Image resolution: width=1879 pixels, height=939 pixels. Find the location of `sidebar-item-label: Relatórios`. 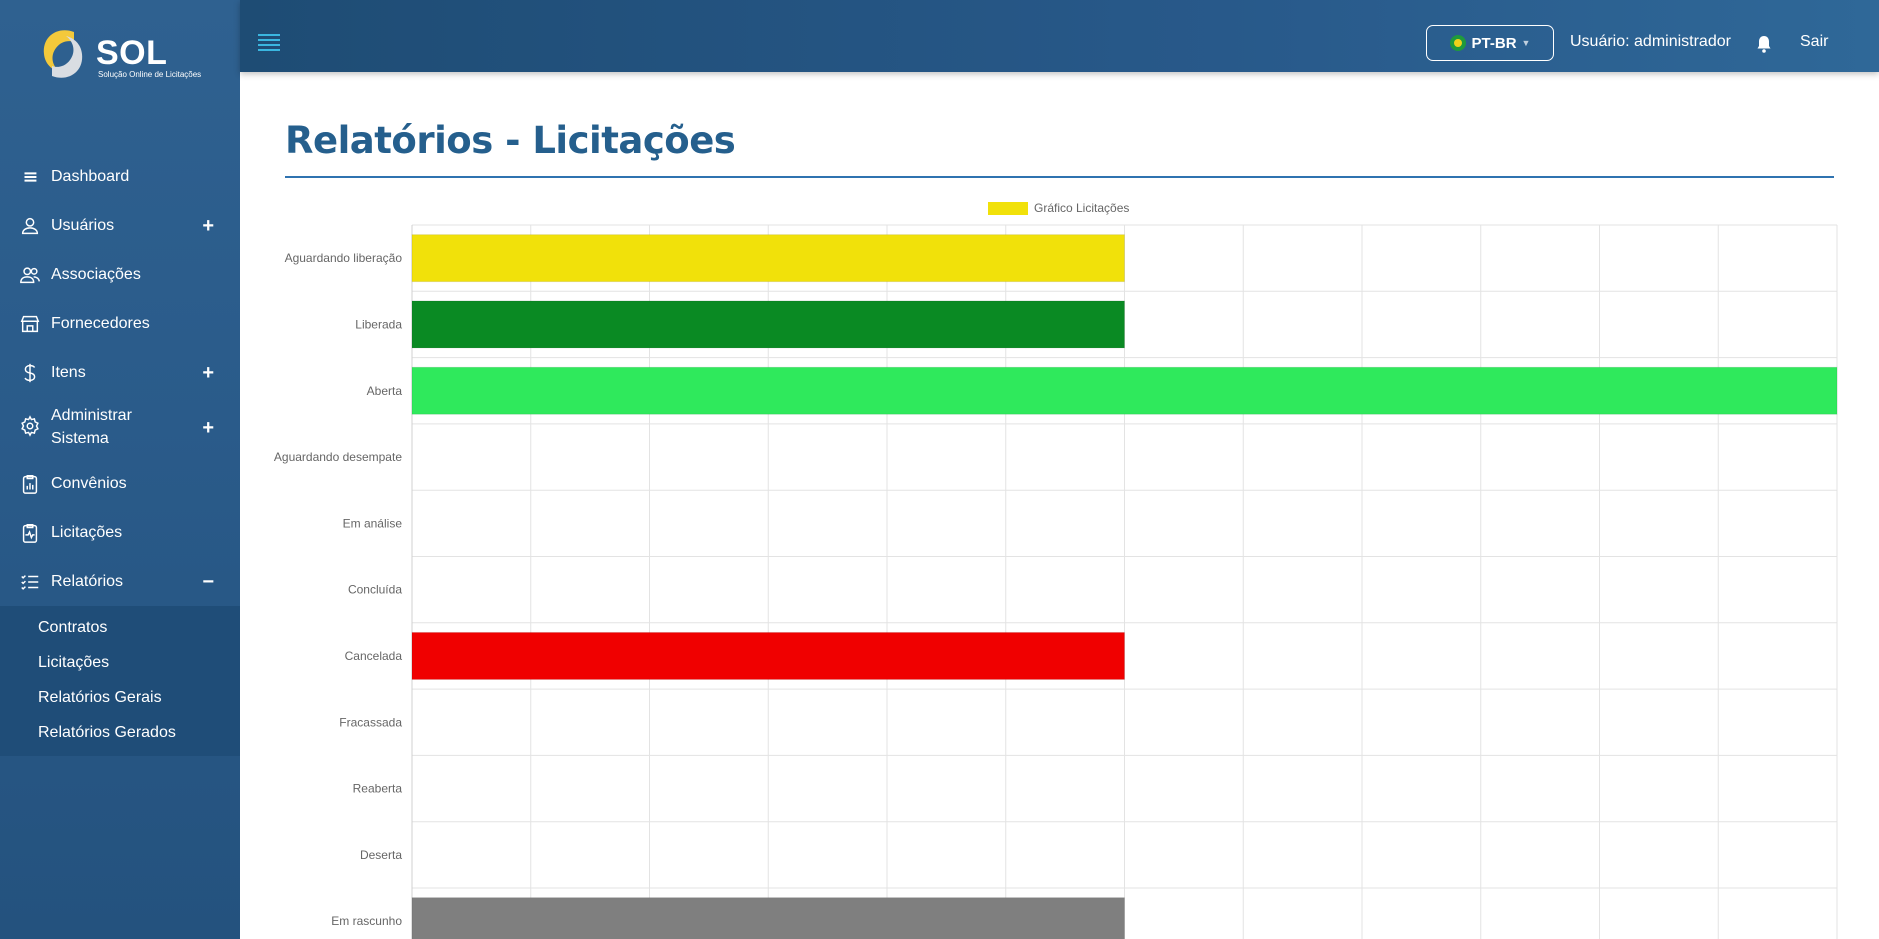

sidebar-item-label: Relatórios is located at coordinates (87, 581).